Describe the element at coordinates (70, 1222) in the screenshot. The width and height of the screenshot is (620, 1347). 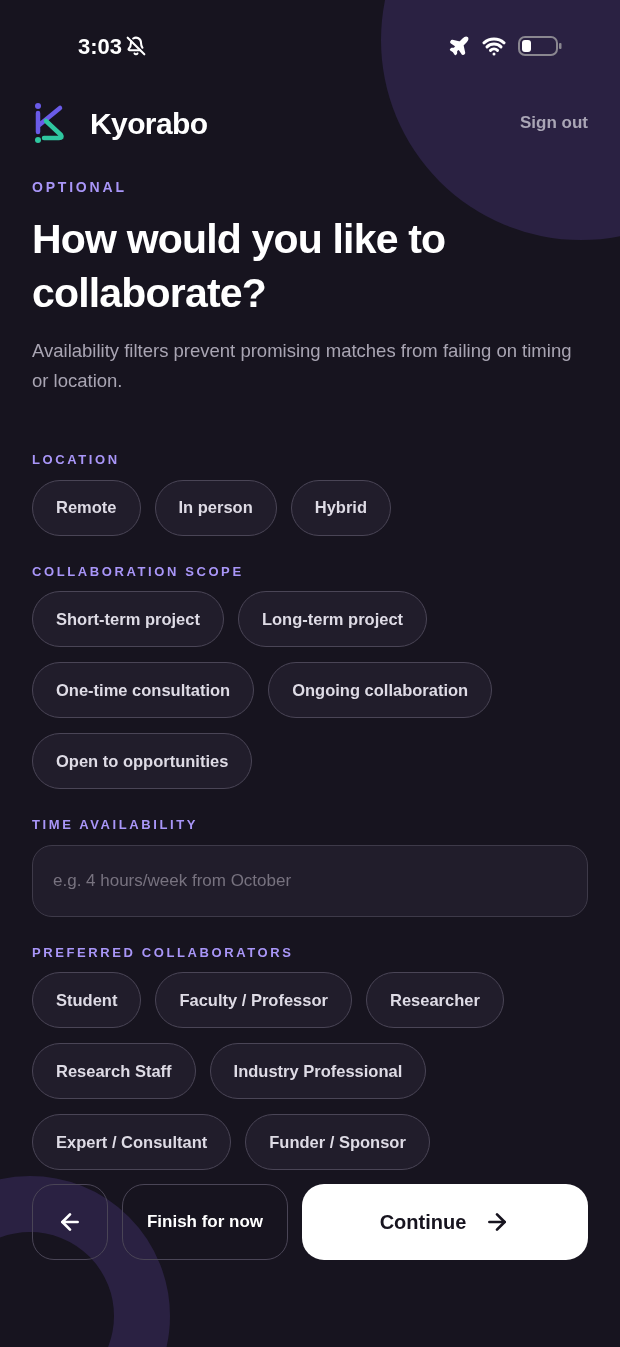
I see `back-button` at that location.